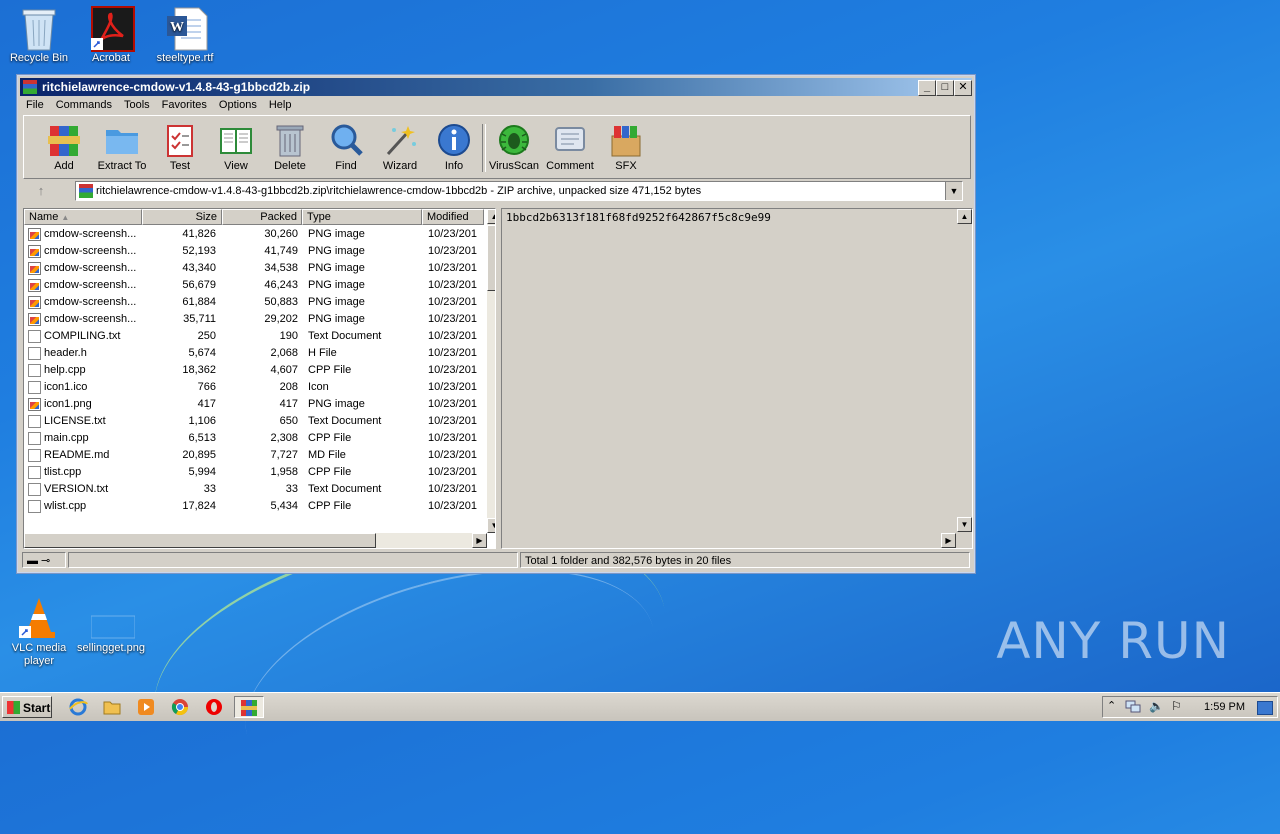 This screenshot has height=834, width=1280. I want to click on column-modified: Modified, so click(453, 217).